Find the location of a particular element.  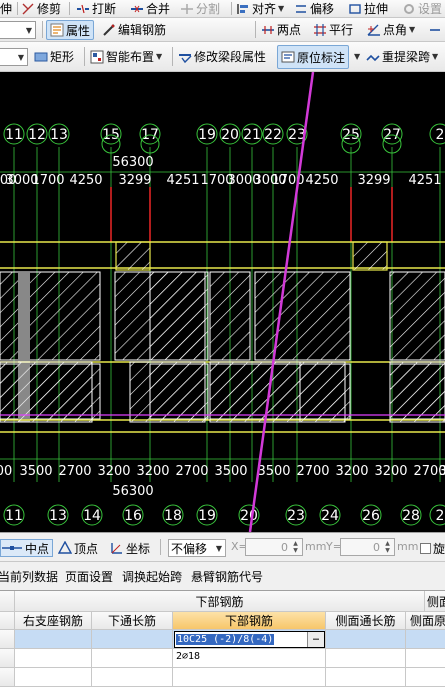

extra-icon is located at coordinates (435, 30).